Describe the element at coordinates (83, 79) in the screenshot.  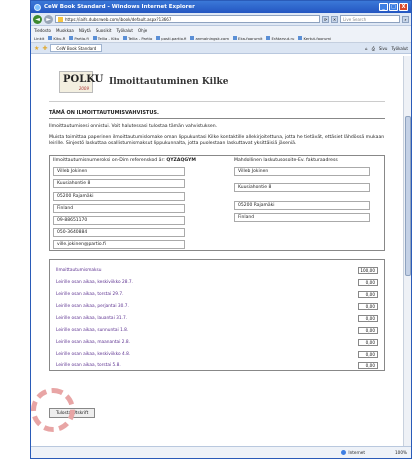
I see `logo-text: POLKU` at that location.